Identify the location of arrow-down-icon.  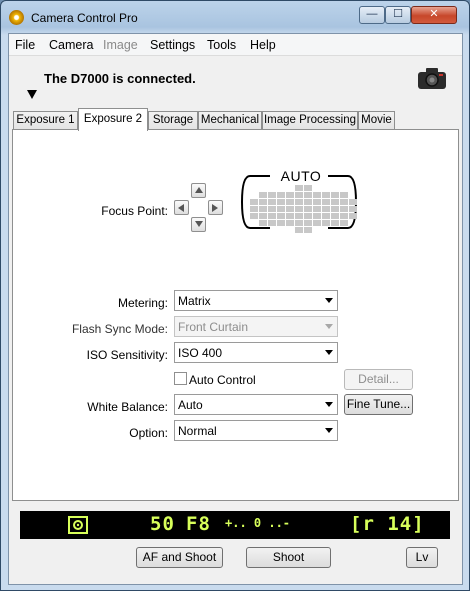
(199, 224).